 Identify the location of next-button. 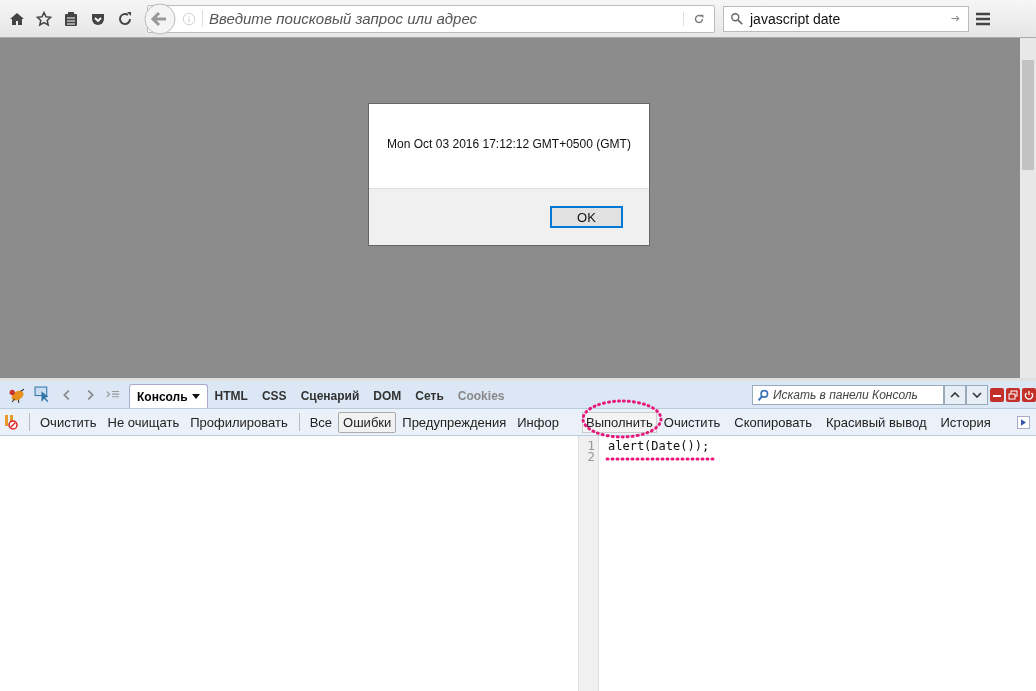
(977, 395).